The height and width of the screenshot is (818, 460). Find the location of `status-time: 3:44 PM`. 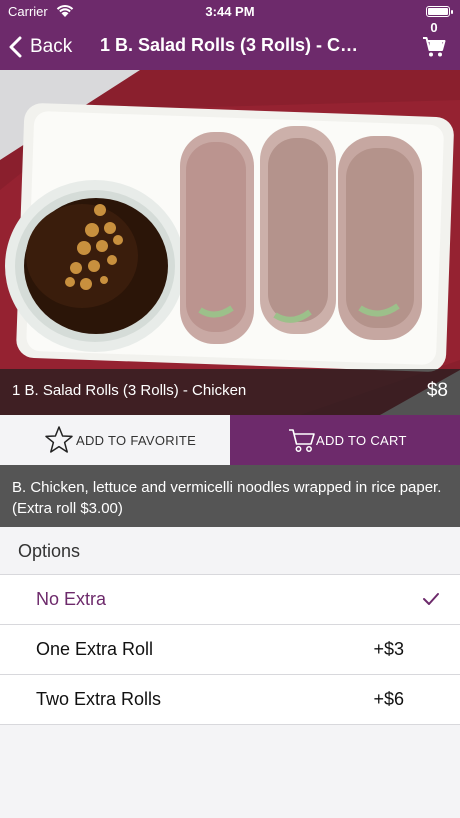

status-time: 3:44 PM is located at coordinates (230, 11).